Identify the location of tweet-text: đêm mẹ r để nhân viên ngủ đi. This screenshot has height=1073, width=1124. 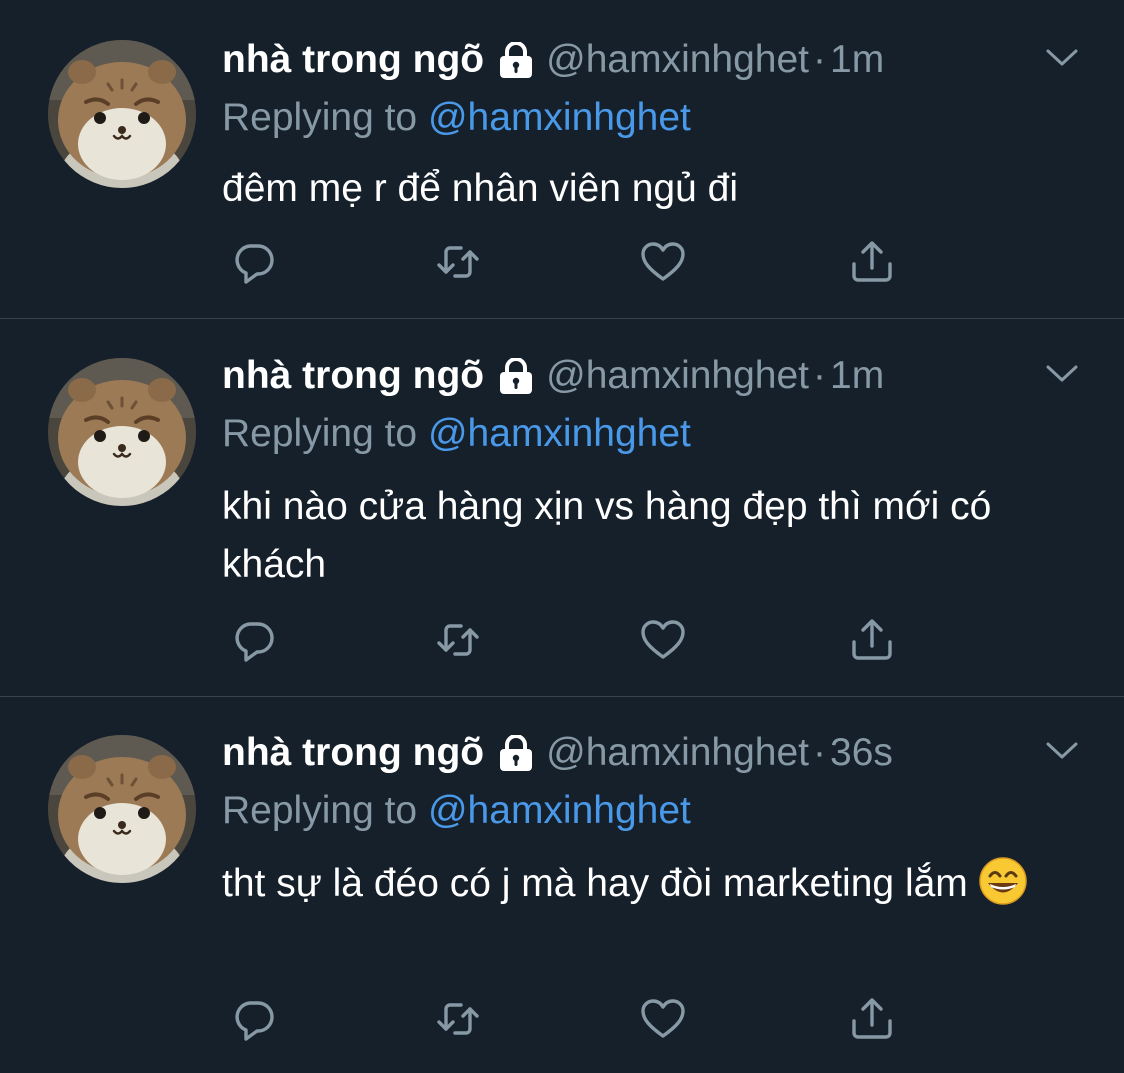
(480, 188).